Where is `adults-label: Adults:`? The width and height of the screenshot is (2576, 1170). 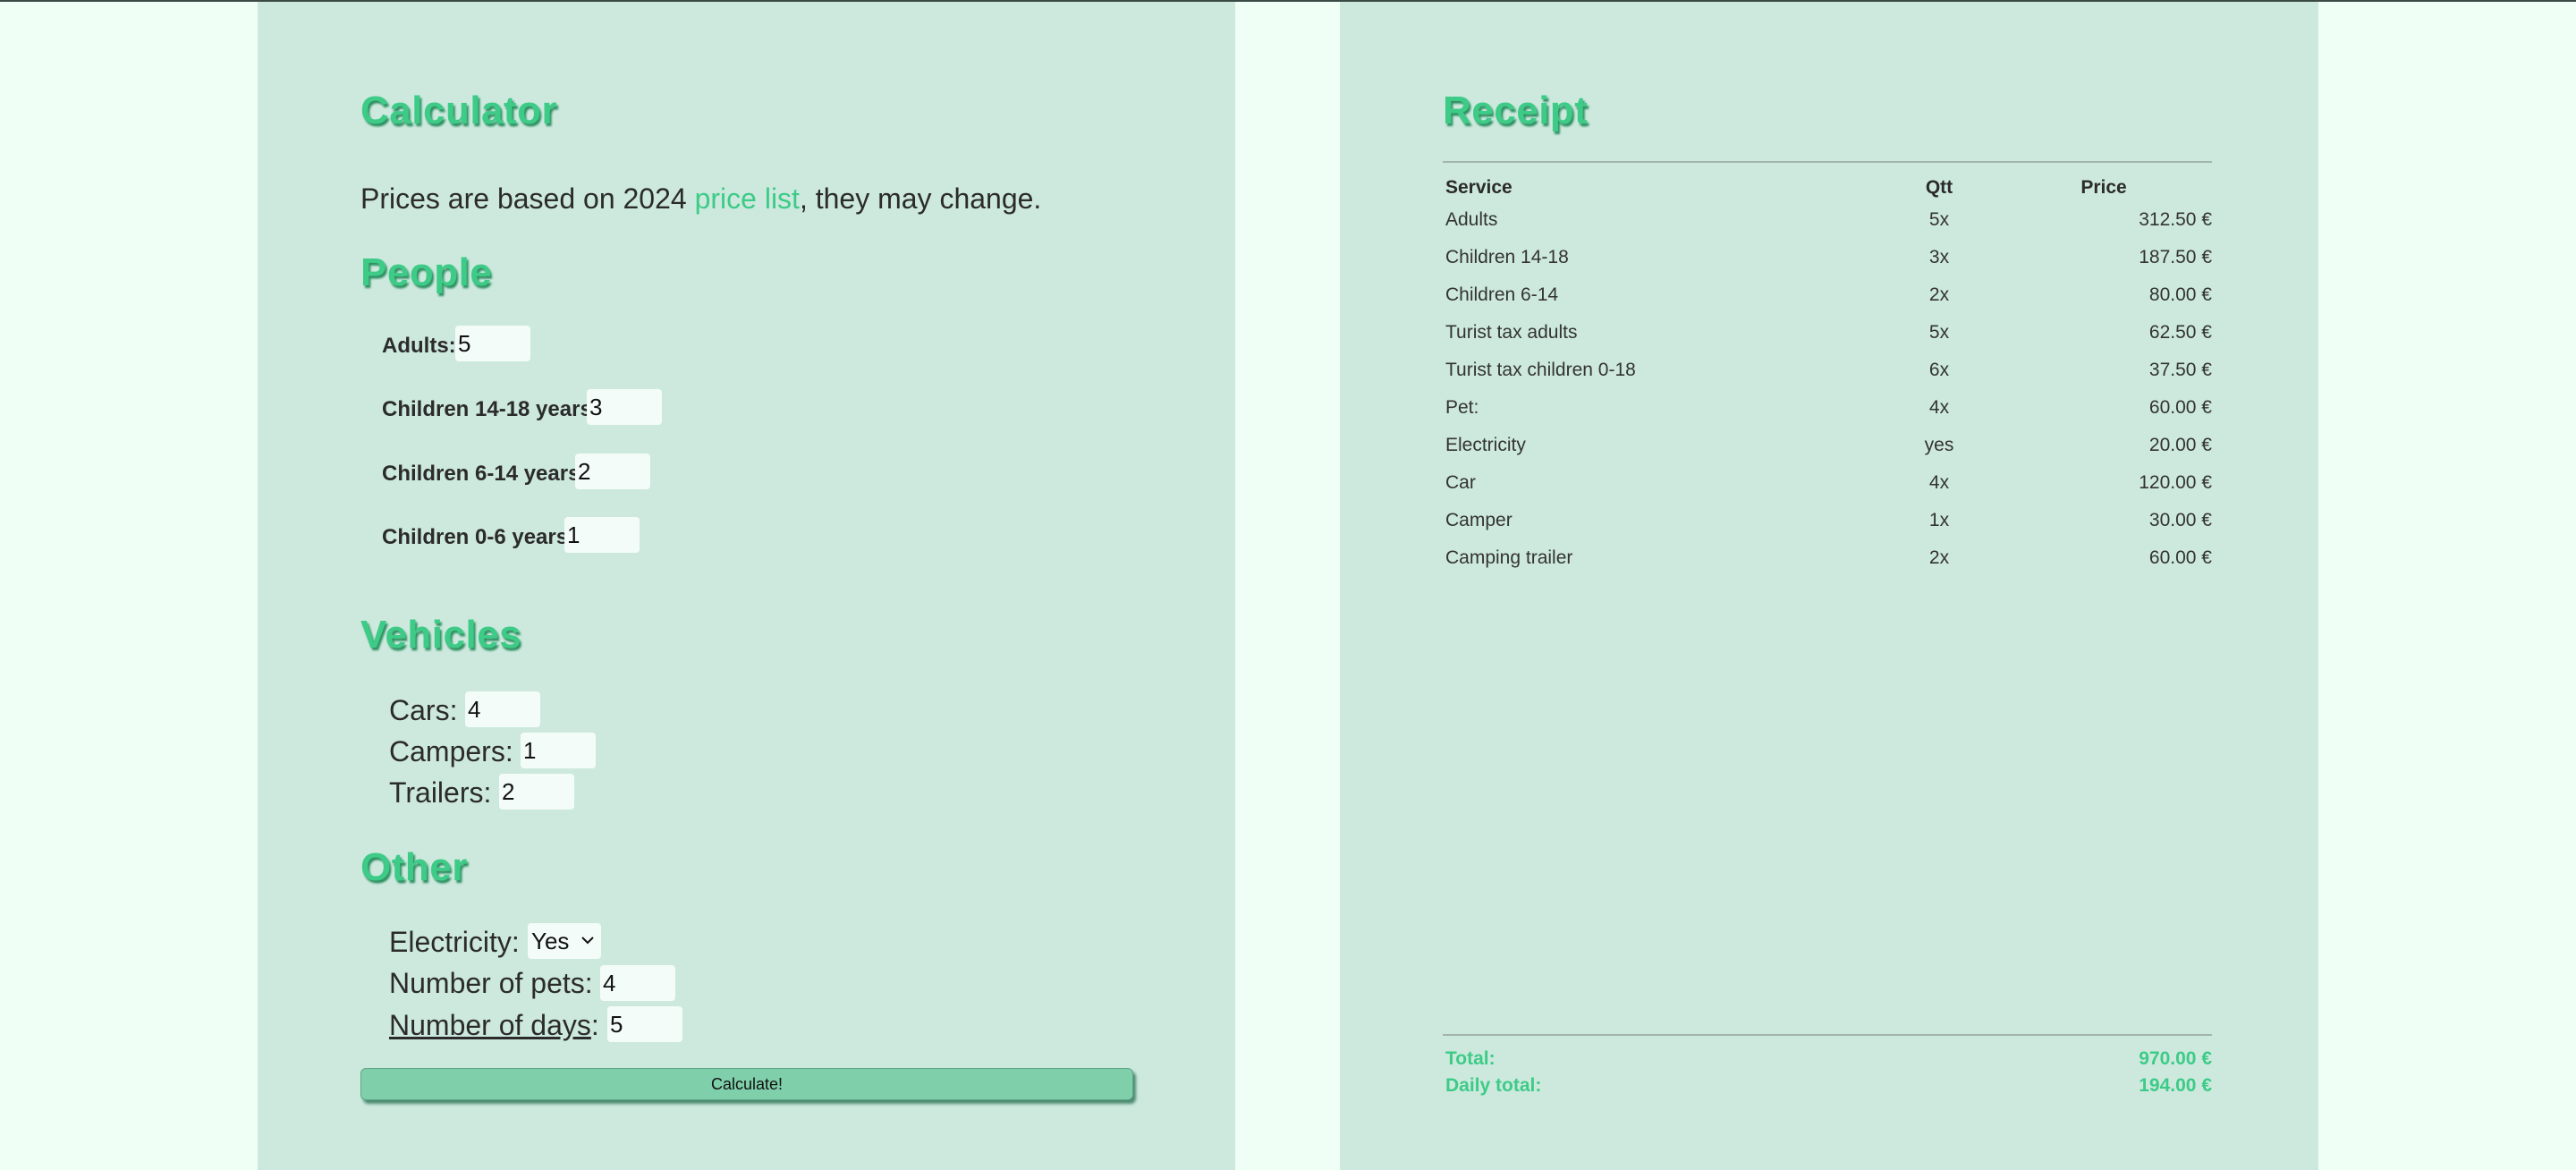
adults-label: Adults: is located at coordinates (419, 346).